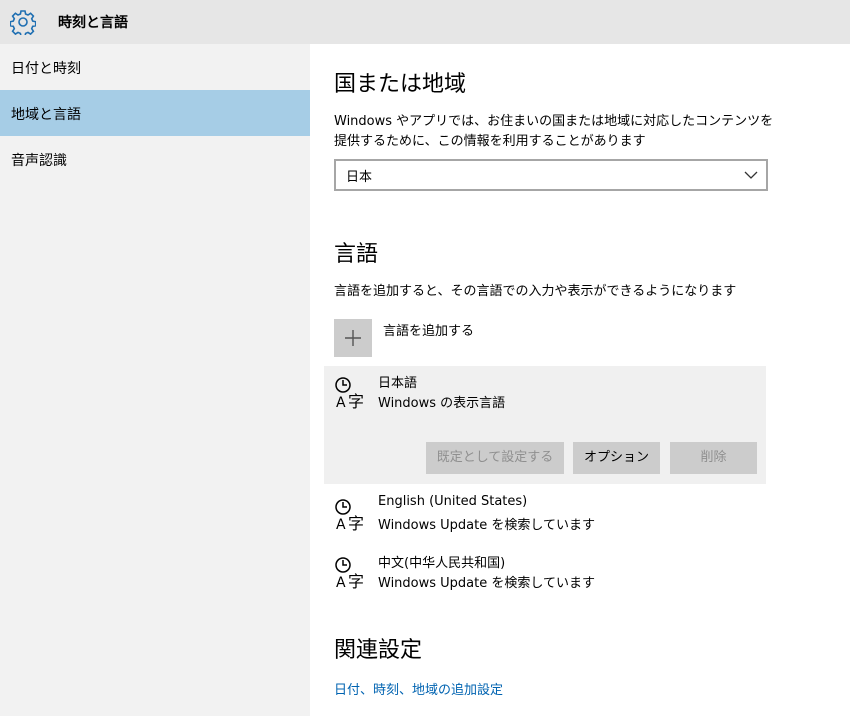 The height and width of the screenshot is (716, 850). What do you see at coordinates (545, 425) in the screenshot?
I see `language-item-selected: A 字 日本語 Windows の表示言語 既定として設定する オプション 削除` at bounding box center [545, 425].